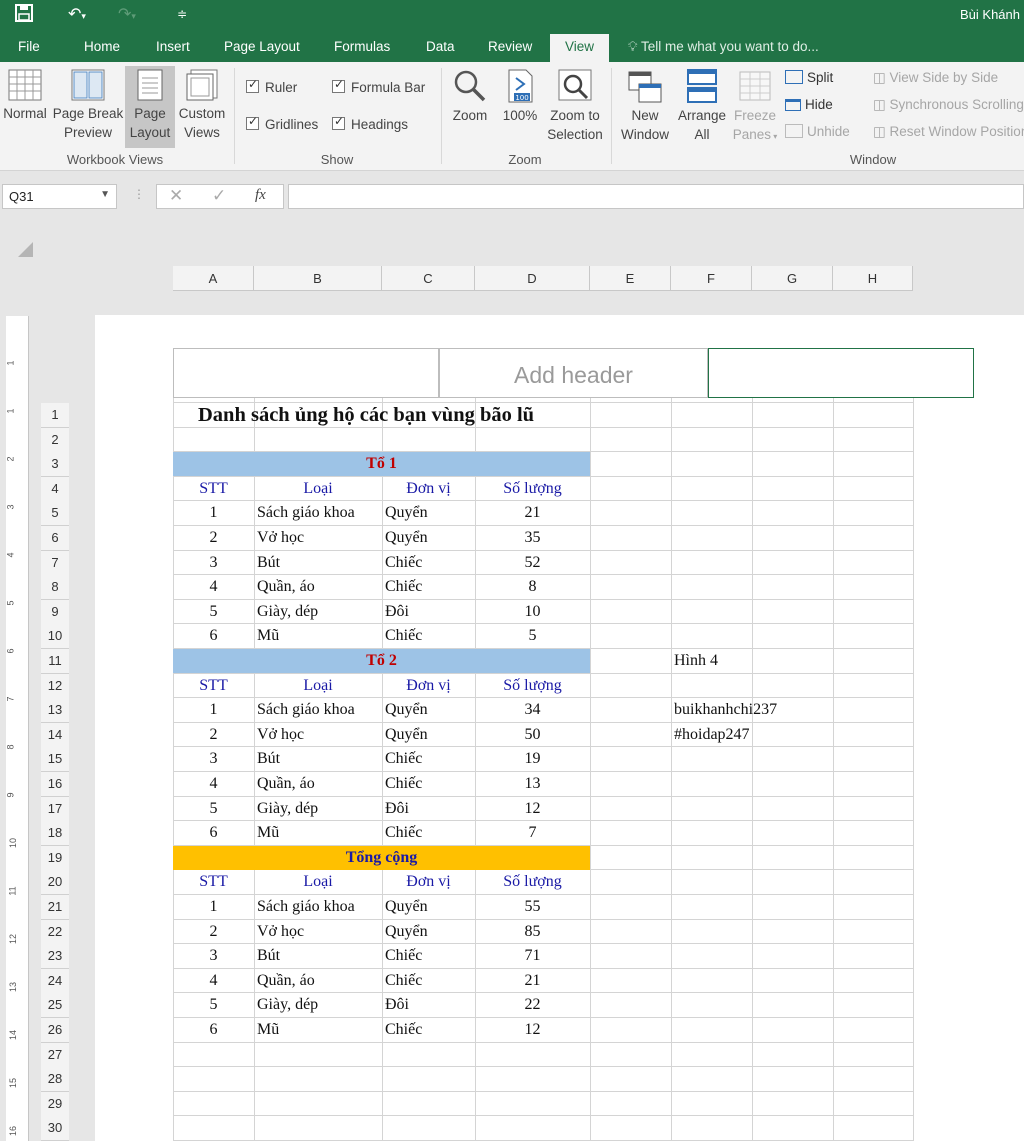 The height and width of the screenshot is (1141, 1024). Describe the element at coordinates (55, 1104) in the screenshot. I see `row-header: 29` at that location.